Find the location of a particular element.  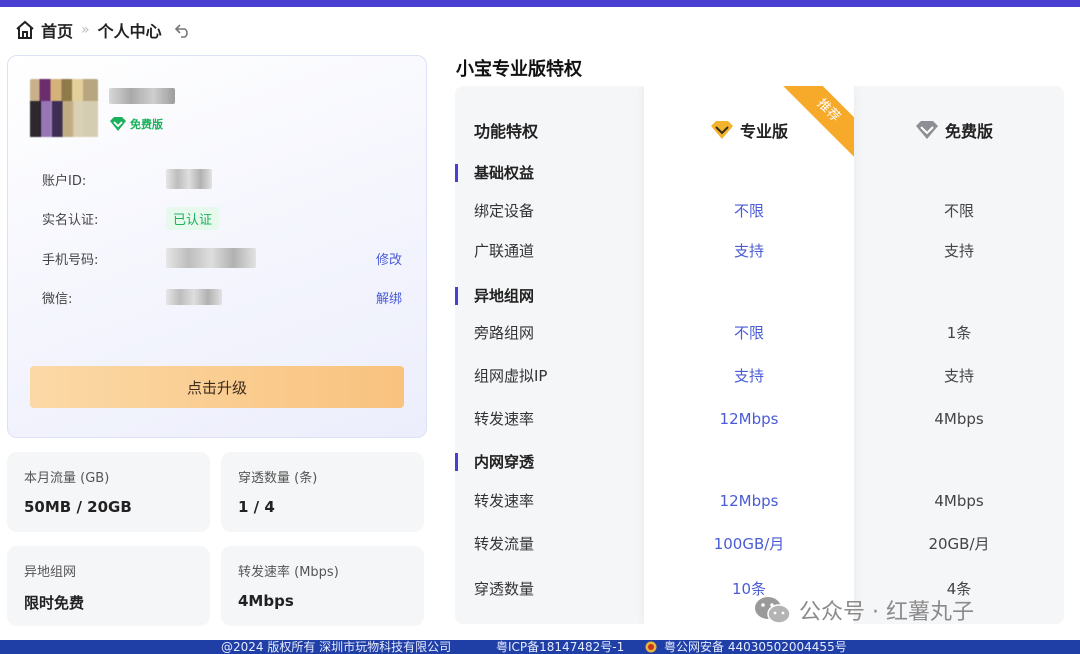

upgrade-button: 点击升级 is located at coordinates (217, 387).